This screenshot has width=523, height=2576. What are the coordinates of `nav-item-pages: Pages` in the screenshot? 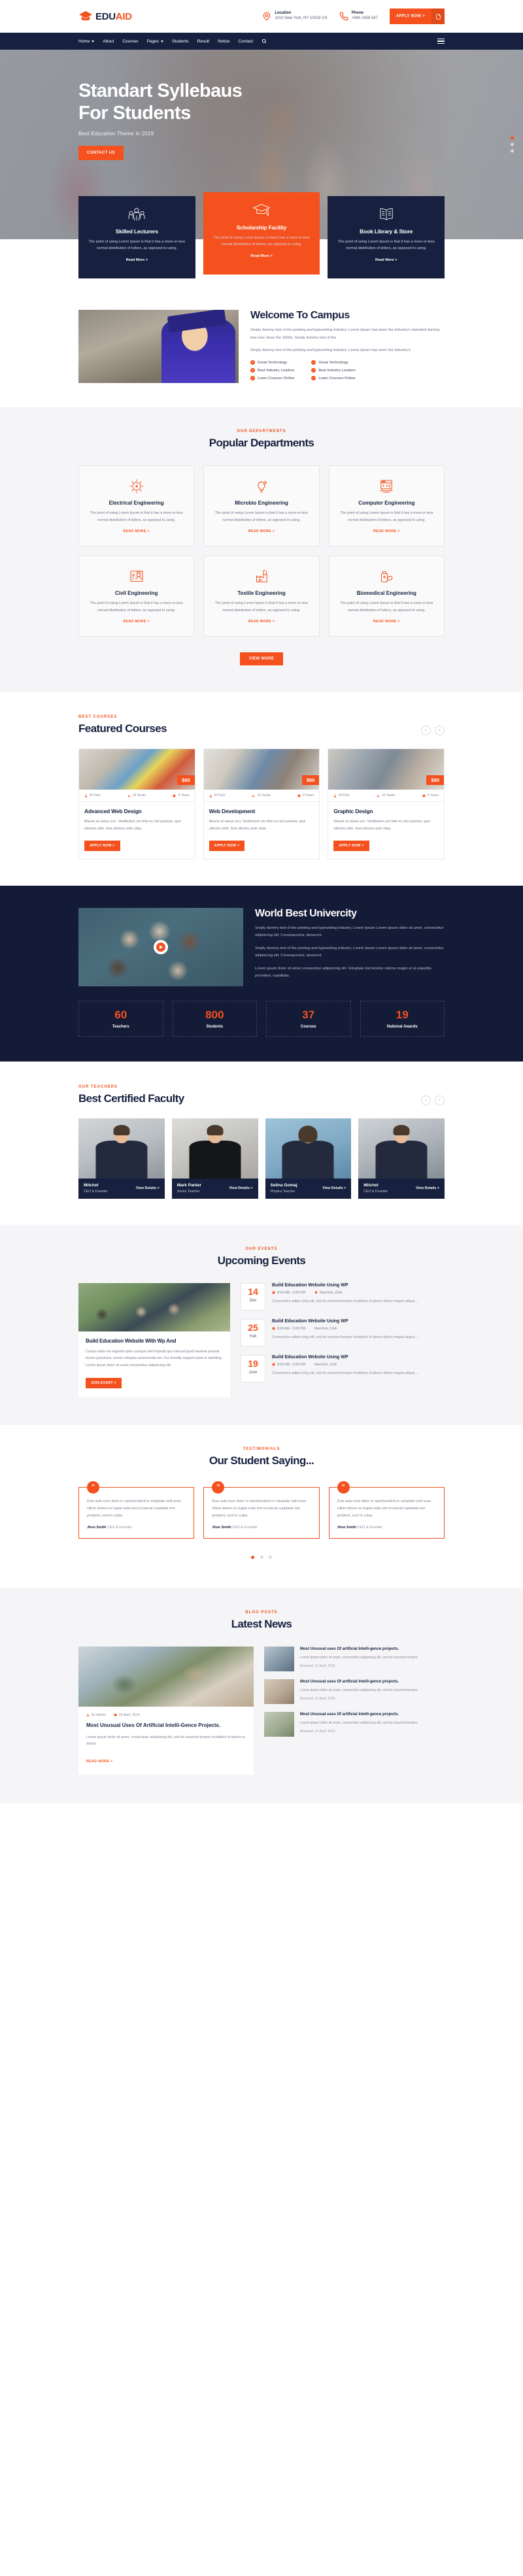 It's located at (155, 42).